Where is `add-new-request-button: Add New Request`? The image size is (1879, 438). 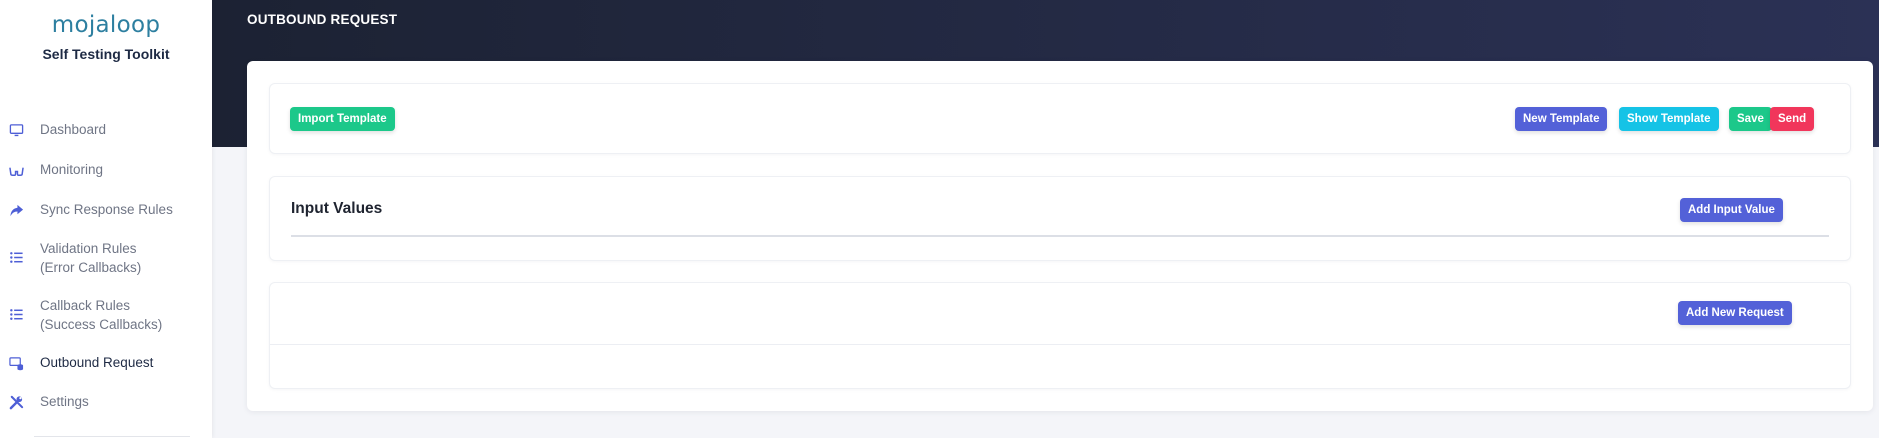
add-new-request-button: Add New Request is located at coordinates (1735, 313).